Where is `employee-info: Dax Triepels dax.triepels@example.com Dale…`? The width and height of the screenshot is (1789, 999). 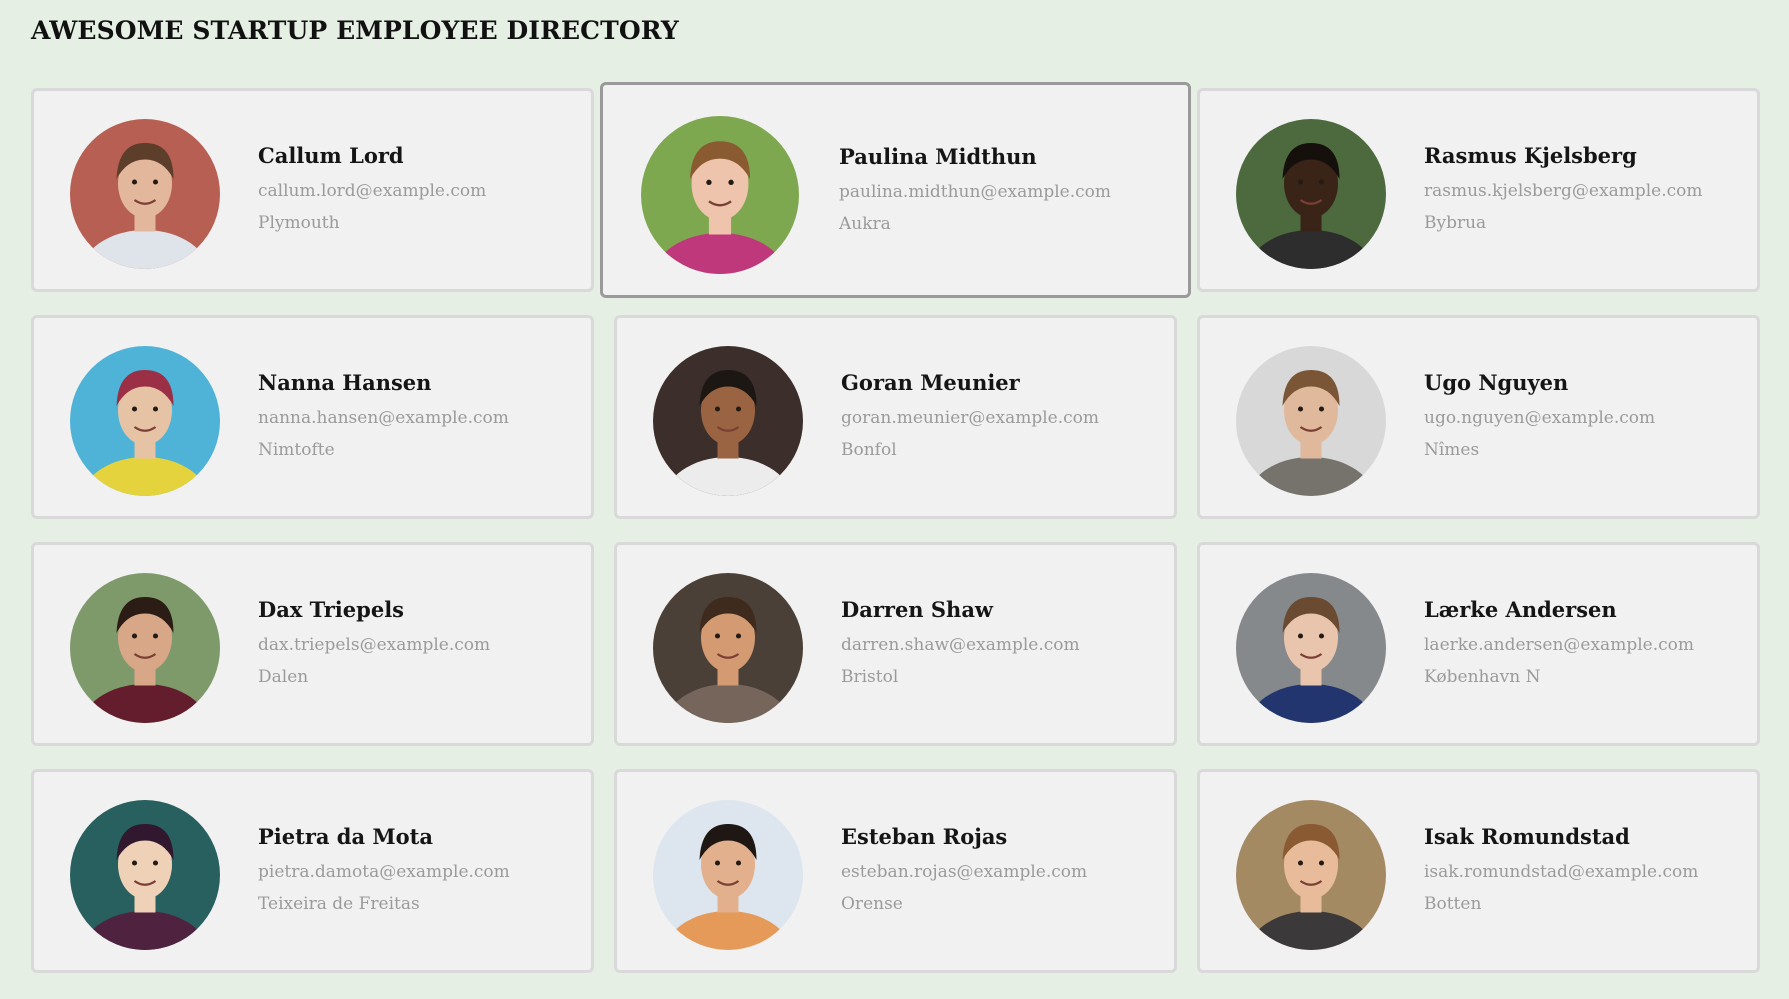
employee-info: Dax Triepels dax.triepels@example.com Dale… is located at coordinates (374, 642).